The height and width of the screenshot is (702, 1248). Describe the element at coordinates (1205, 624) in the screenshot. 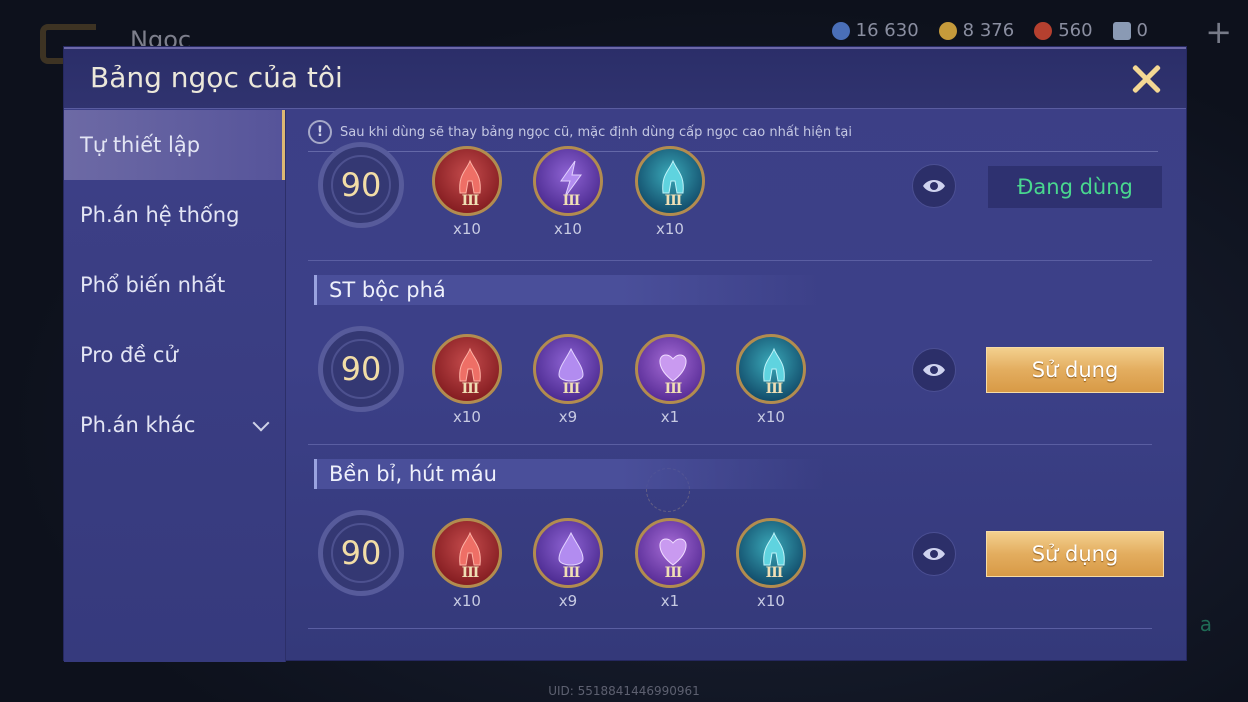

I see `background-corner-text: a` at that location.